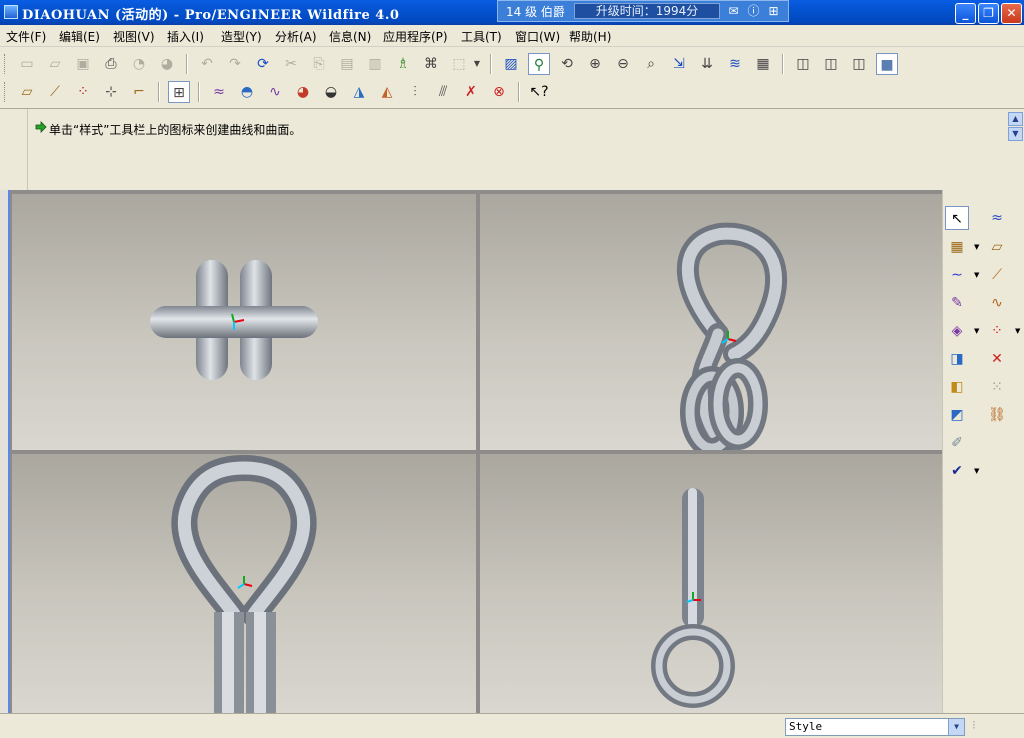 The height and width of the screenshot is (738, 1024). Describe the element at coordinates (957, 387) in the screenshot. I see `surface-trim-icon: ◧` at that location.